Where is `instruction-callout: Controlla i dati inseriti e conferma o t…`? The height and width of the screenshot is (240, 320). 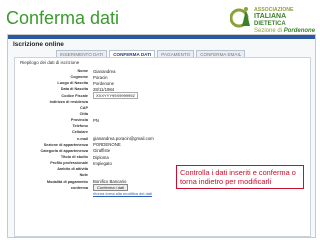
instruction-callout: Controlla i dati inseriti e conferma o t… is located at coordinates (240, 177).